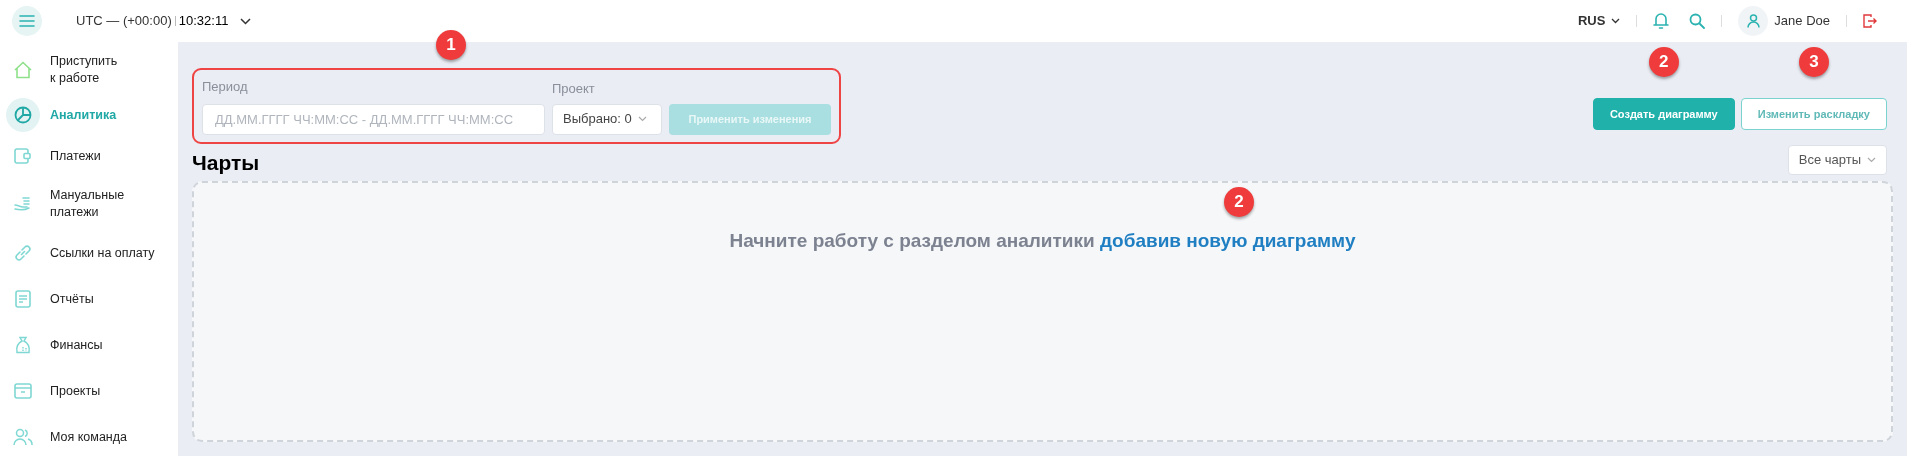 This screenshot has width=1907, height=456. Describe the element at coordinates (23, 299) in the screenshot. I see `document-icon` at that location.